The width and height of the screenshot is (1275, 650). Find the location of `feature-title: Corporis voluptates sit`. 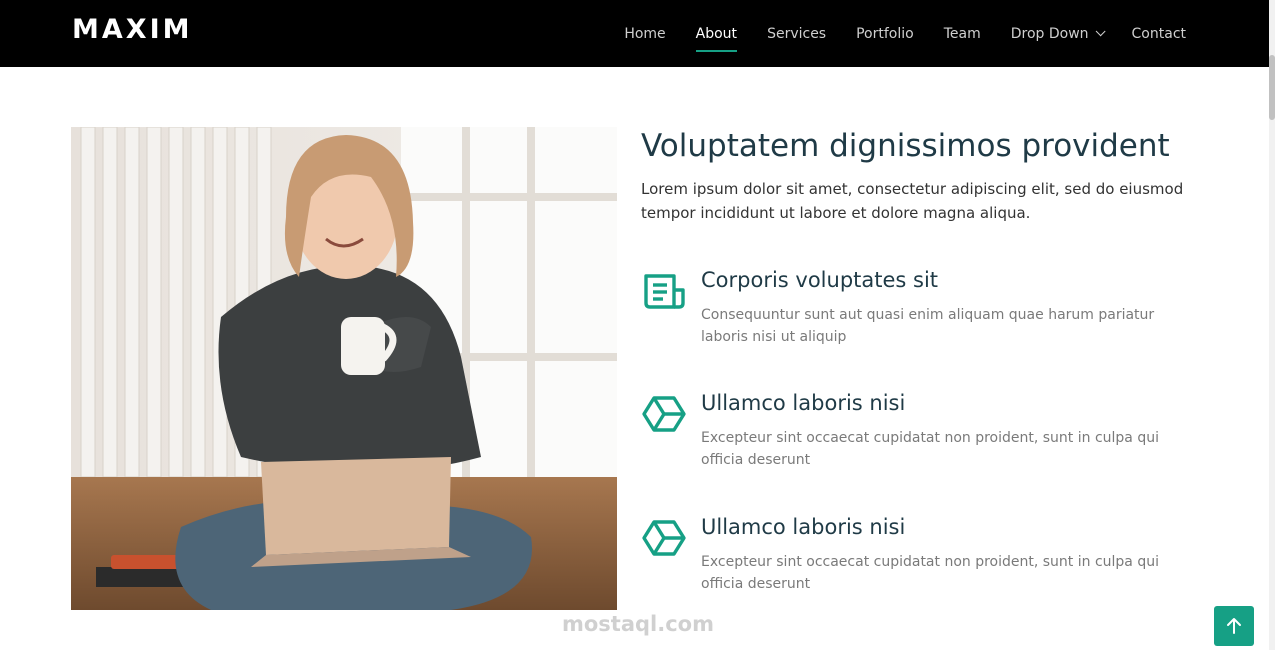

feature-title: Corporis voluptates sit is located at coordinates (820, 280).